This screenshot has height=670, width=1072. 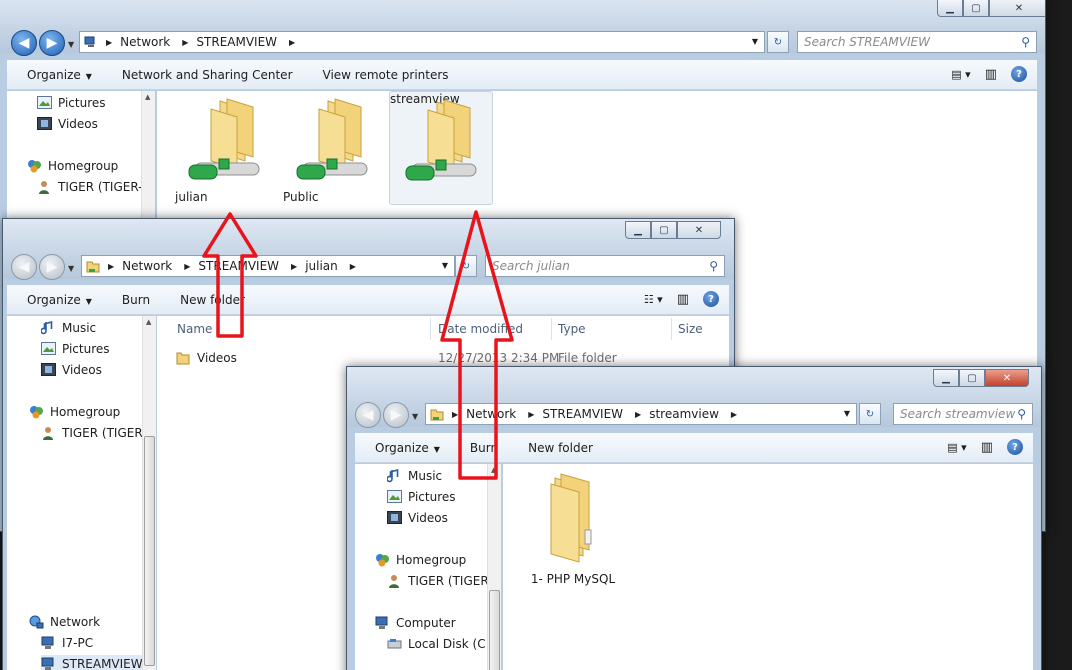 What do you see at coordinates (67, 643) in the screenshot?
I see `tree-item-i7-pc: I7-PC` at bounding box center [67, 643].